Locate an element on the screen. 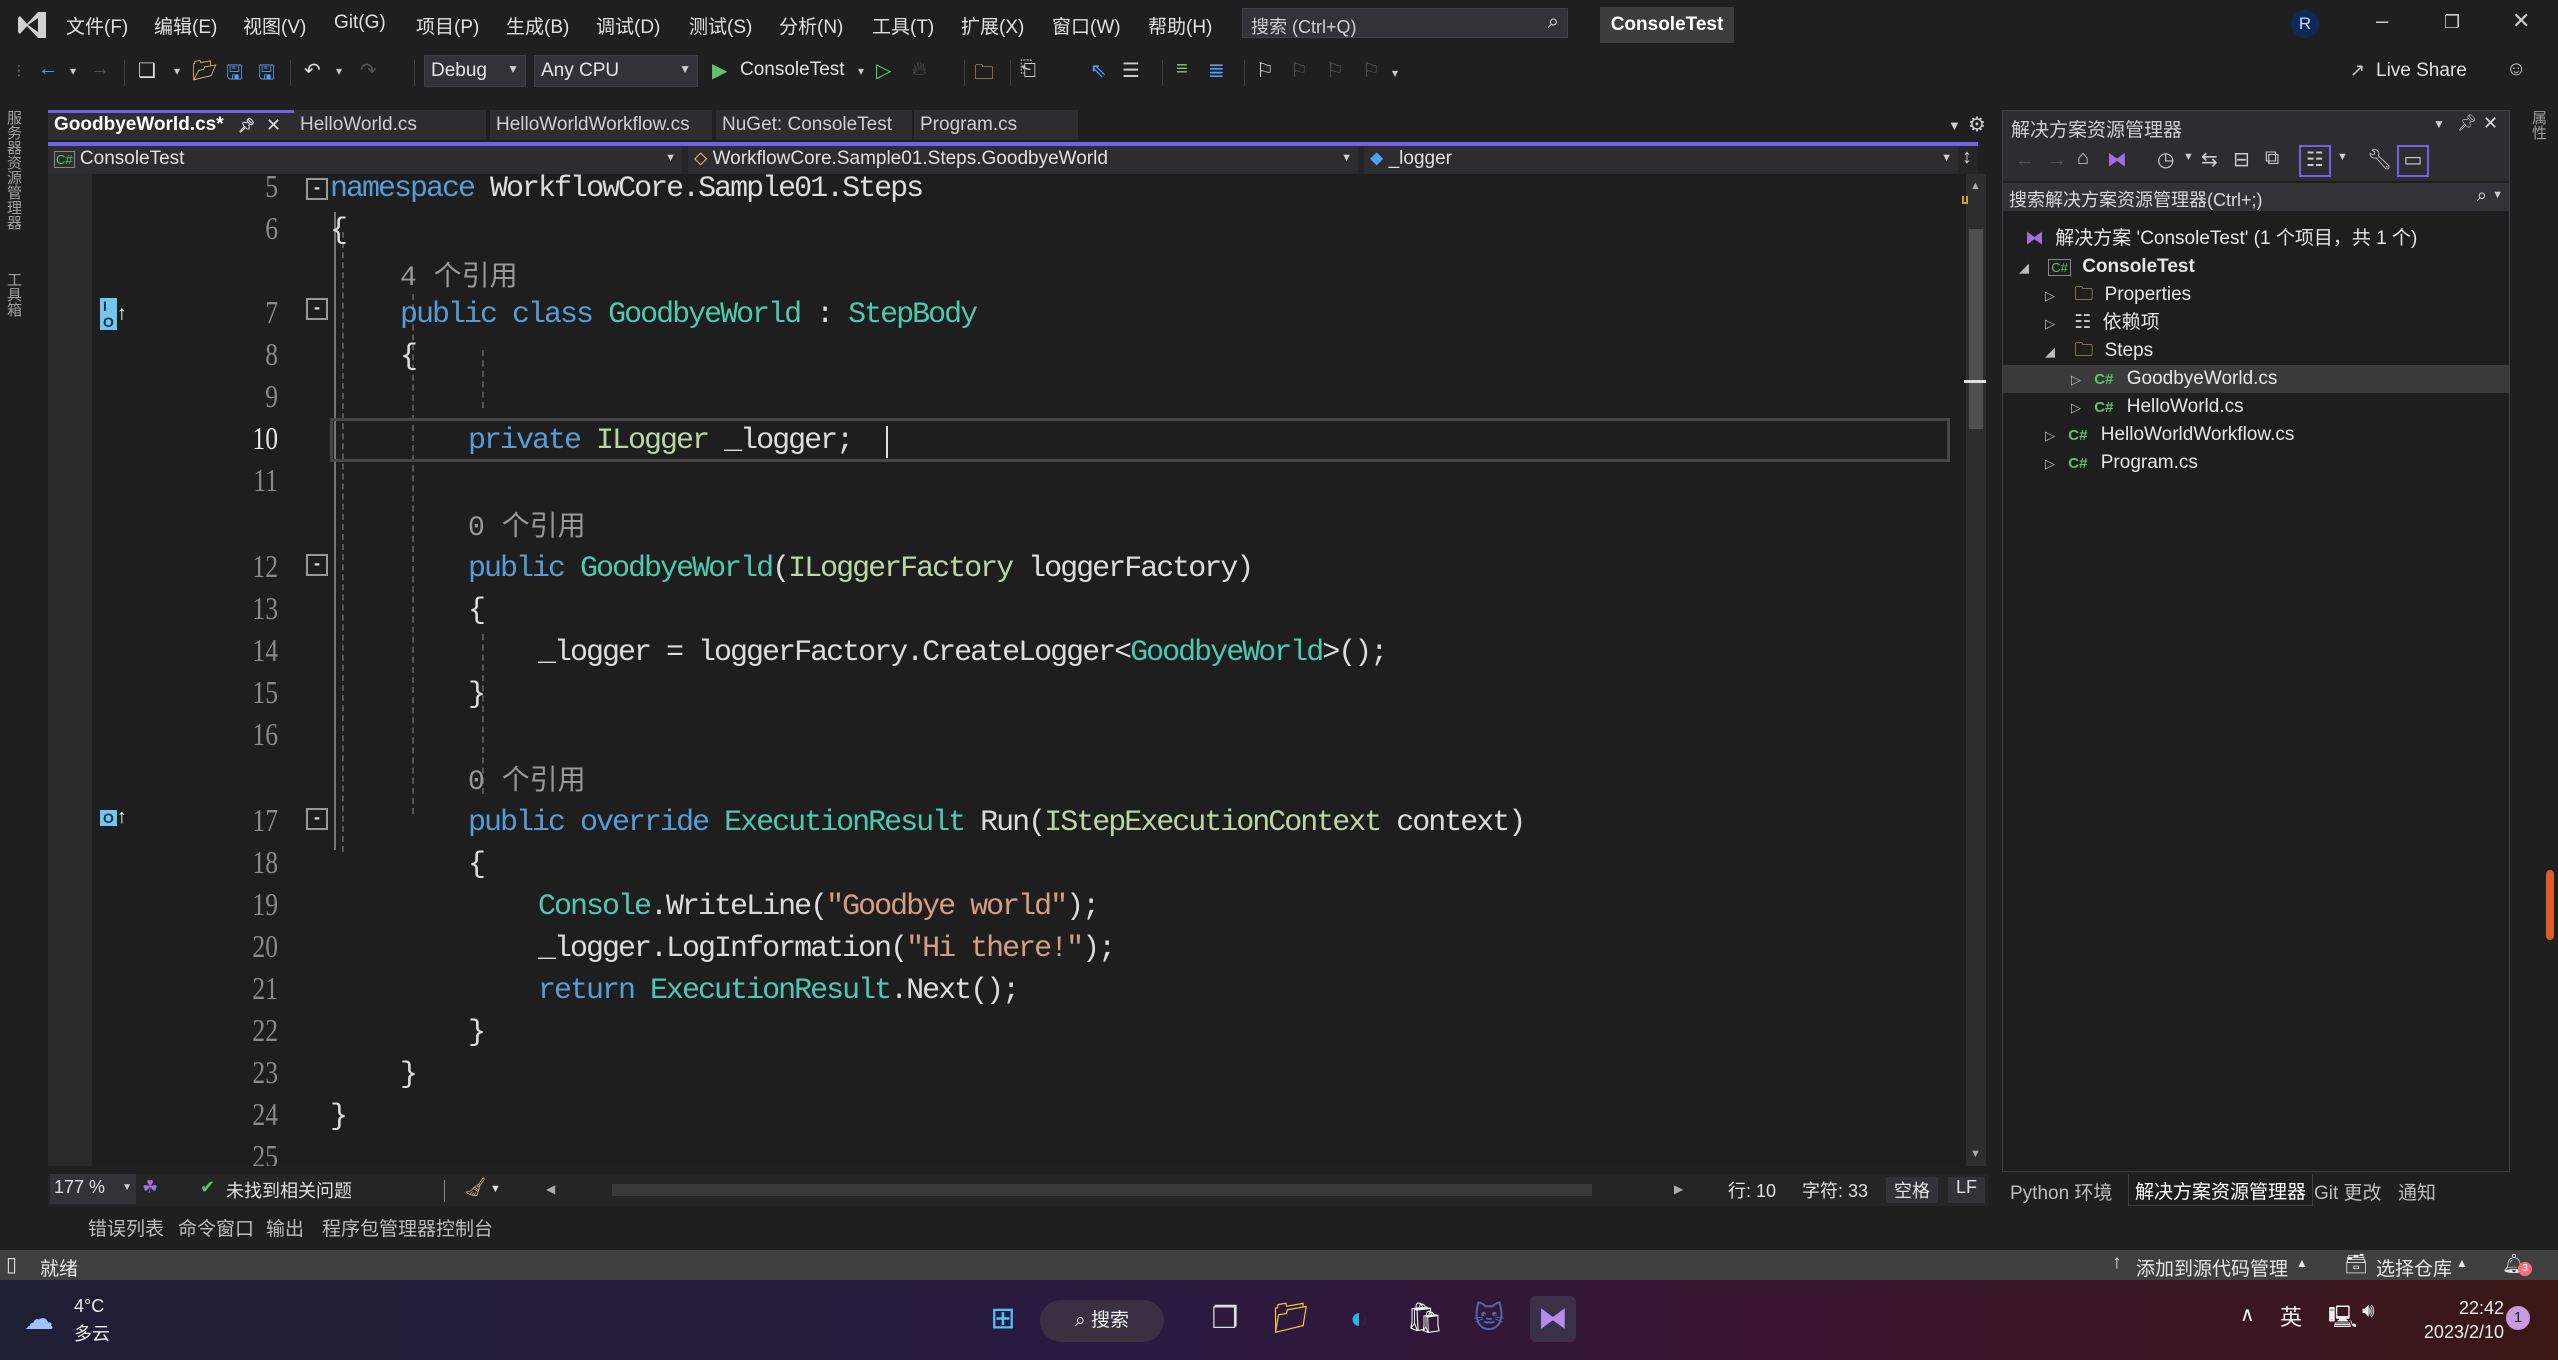  weather-temperature: 4°C is located at coordinates (89, 1306).